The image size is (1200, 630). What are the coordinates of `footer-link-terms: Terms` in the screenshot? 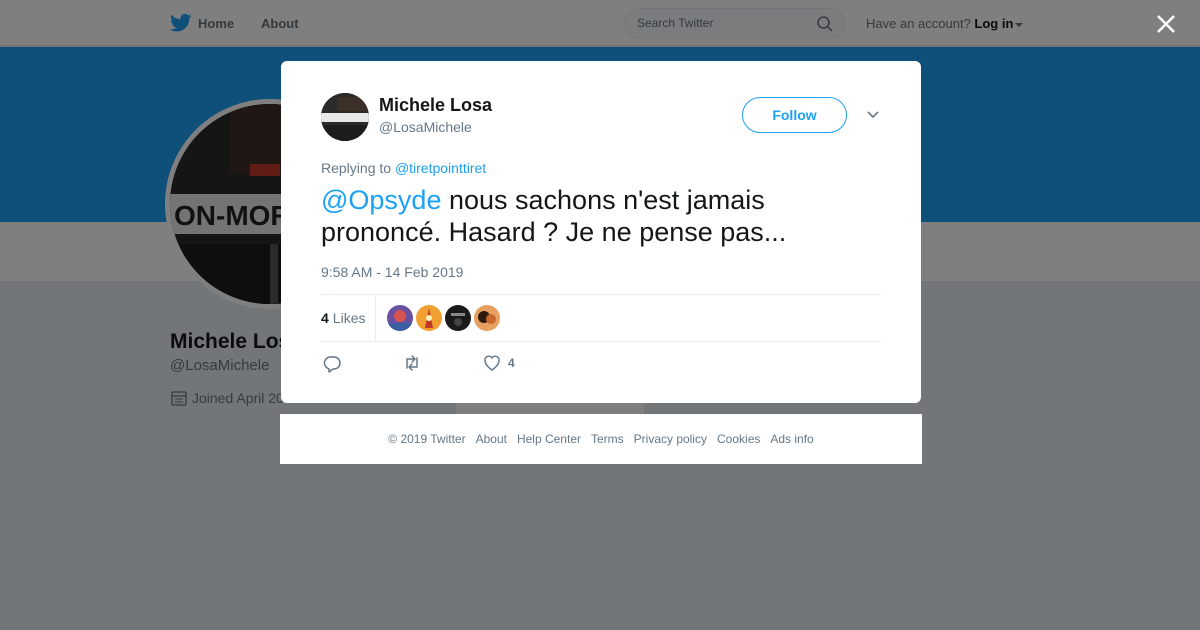 It's located at (607, 439).